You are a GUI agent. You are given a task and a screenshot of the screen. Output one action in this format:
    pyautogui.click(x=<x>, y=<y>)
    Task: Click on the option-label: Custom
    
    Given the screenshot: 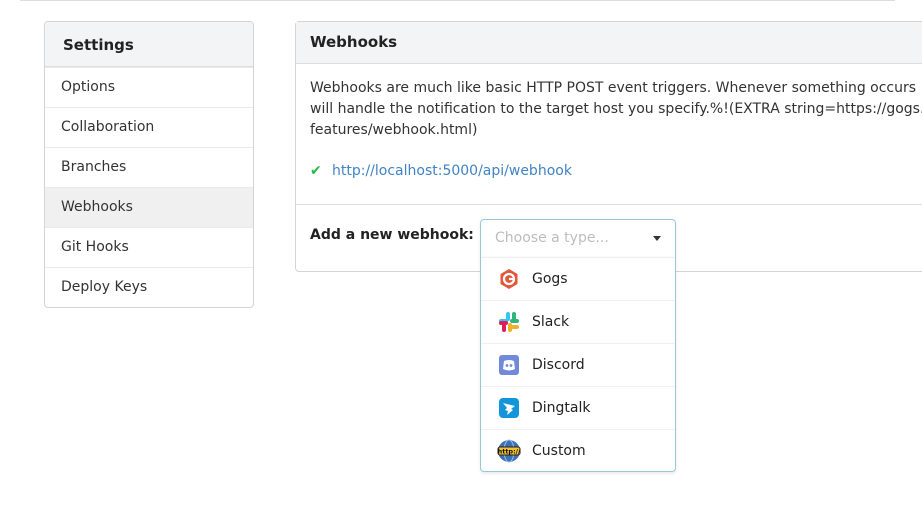 What is the action you would take?
    pyautogui.click(x=559, y=451)
    